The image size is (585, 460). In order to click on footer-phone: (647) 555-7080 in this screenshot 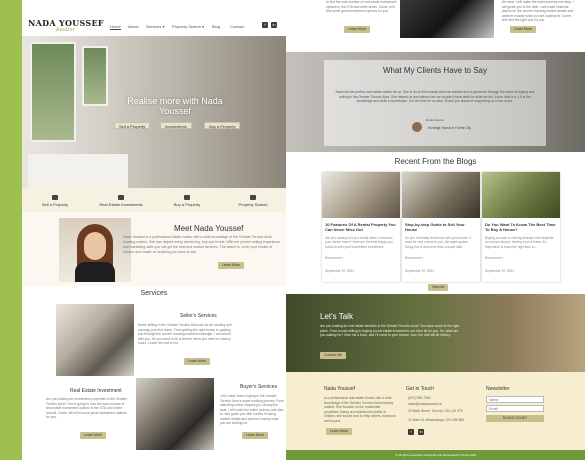, I will do `click(419, 398)`.